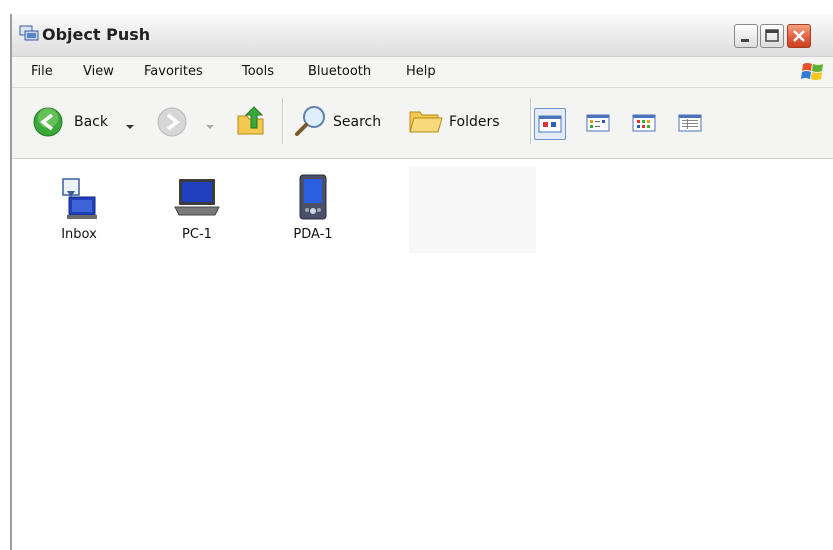  What do you see at coordinates (79, 234) in the screenshot?
I see `item-label: Inbox` at bounding box center [79, 234].